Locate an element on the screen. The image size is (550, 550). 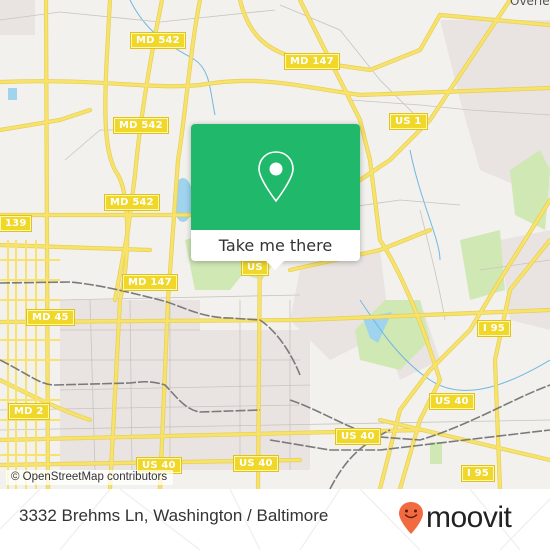
route-shield-139: 139 is located at coordinates (16, 223).